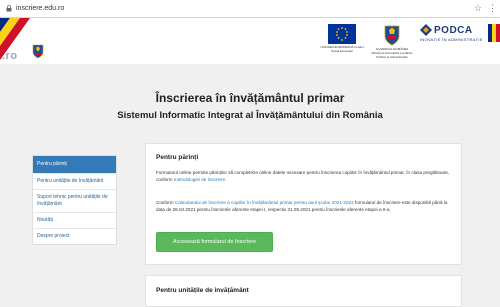  I want to click on eu-logo: UNIUNEA EUROPEANĂ Fondul Social European, so click(342, 38).